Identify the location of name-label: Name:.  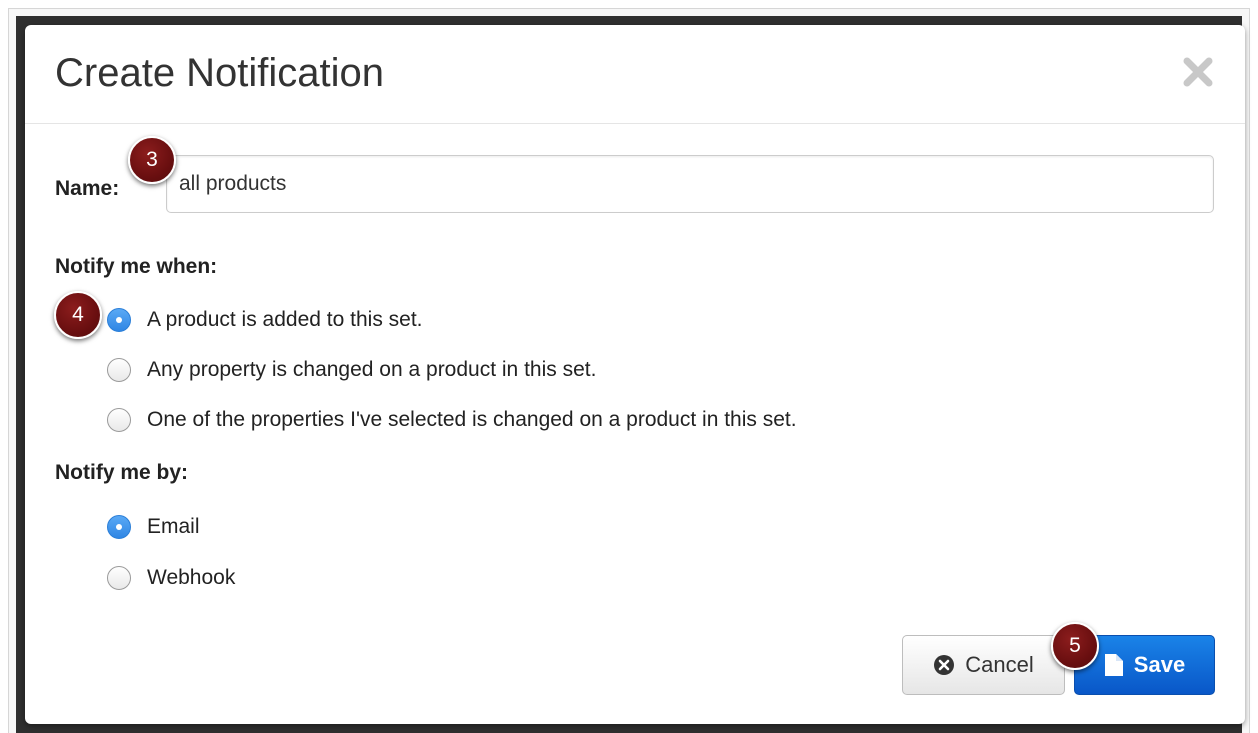
(87, 188).